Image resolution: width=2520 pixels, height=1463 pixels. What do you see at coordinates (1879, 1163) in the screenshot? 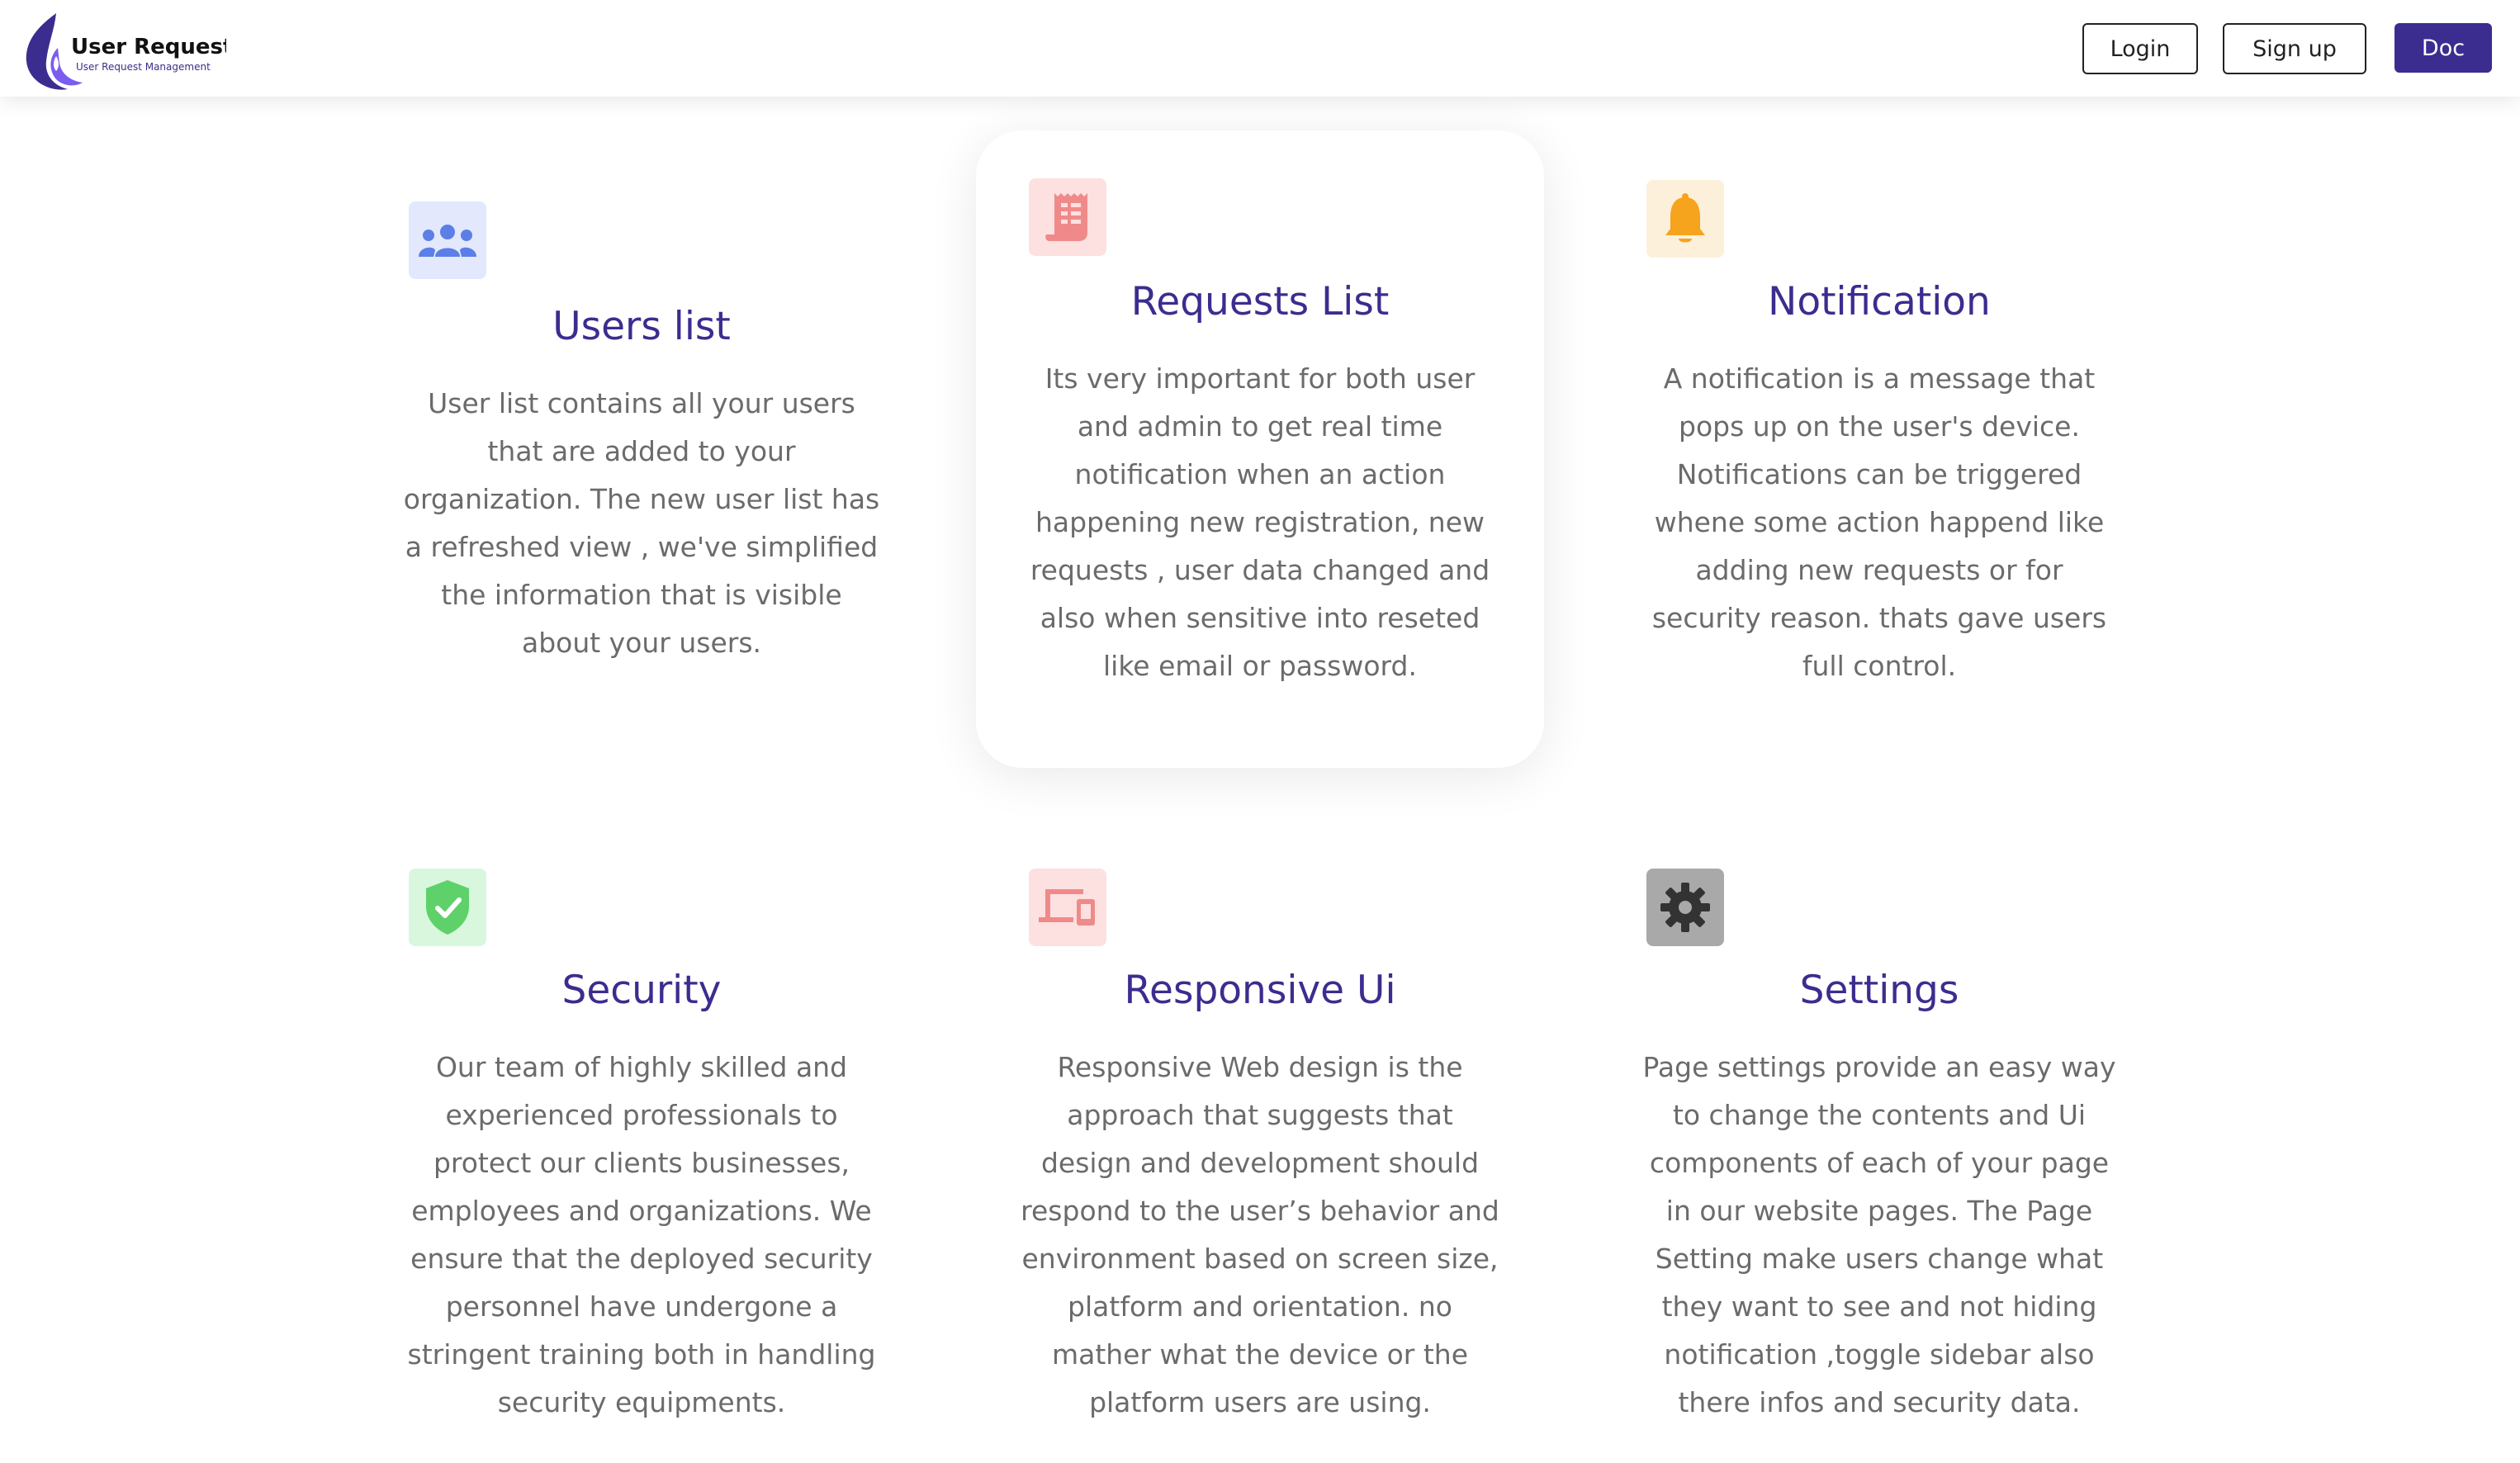
I see `description-line: components of each of your page` at bounding box center [1879, 1163].